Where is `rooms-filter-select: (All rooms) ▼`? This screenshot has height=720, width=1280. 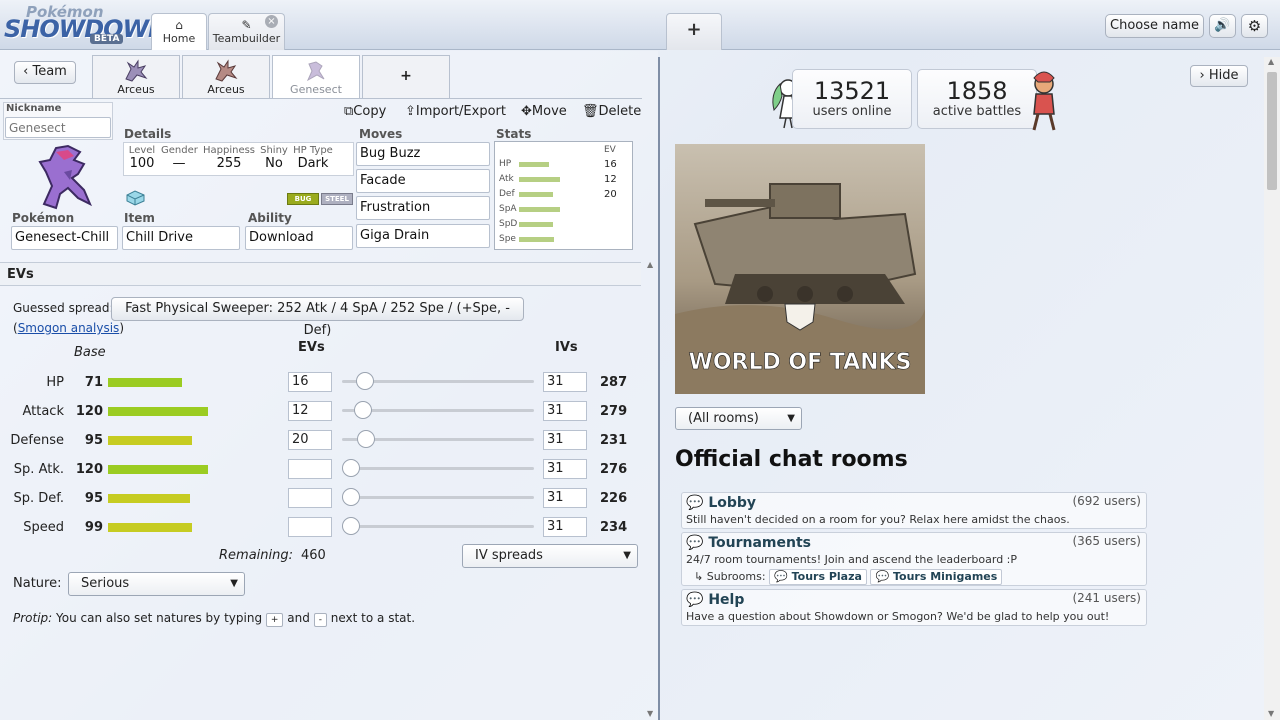
rooms-filter-select: (All rooms) ▼ is located at coordinates (738, 418).